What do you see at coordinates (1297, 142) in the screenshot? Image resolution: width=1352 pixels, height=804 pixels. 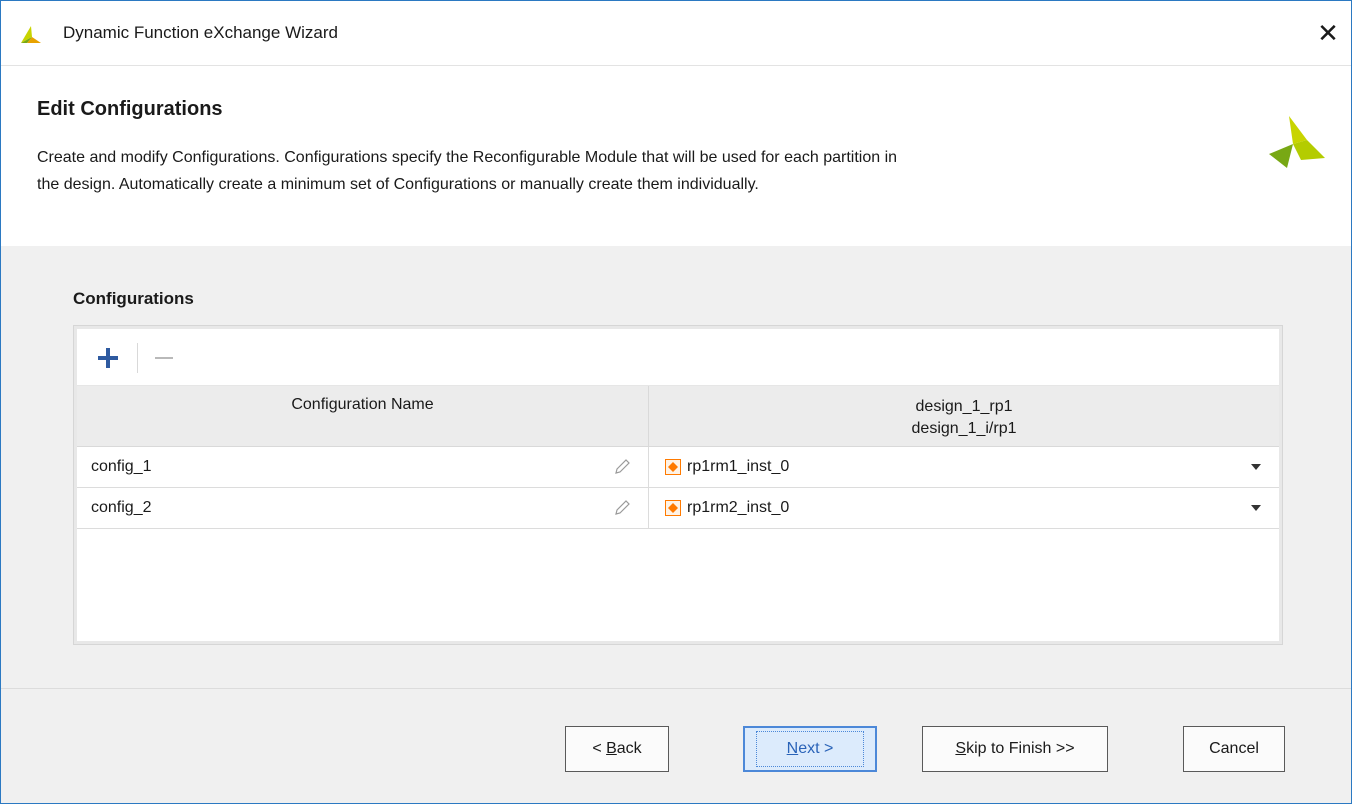 I see `vivado-logo-icon` at bounding box center [1297, 142].